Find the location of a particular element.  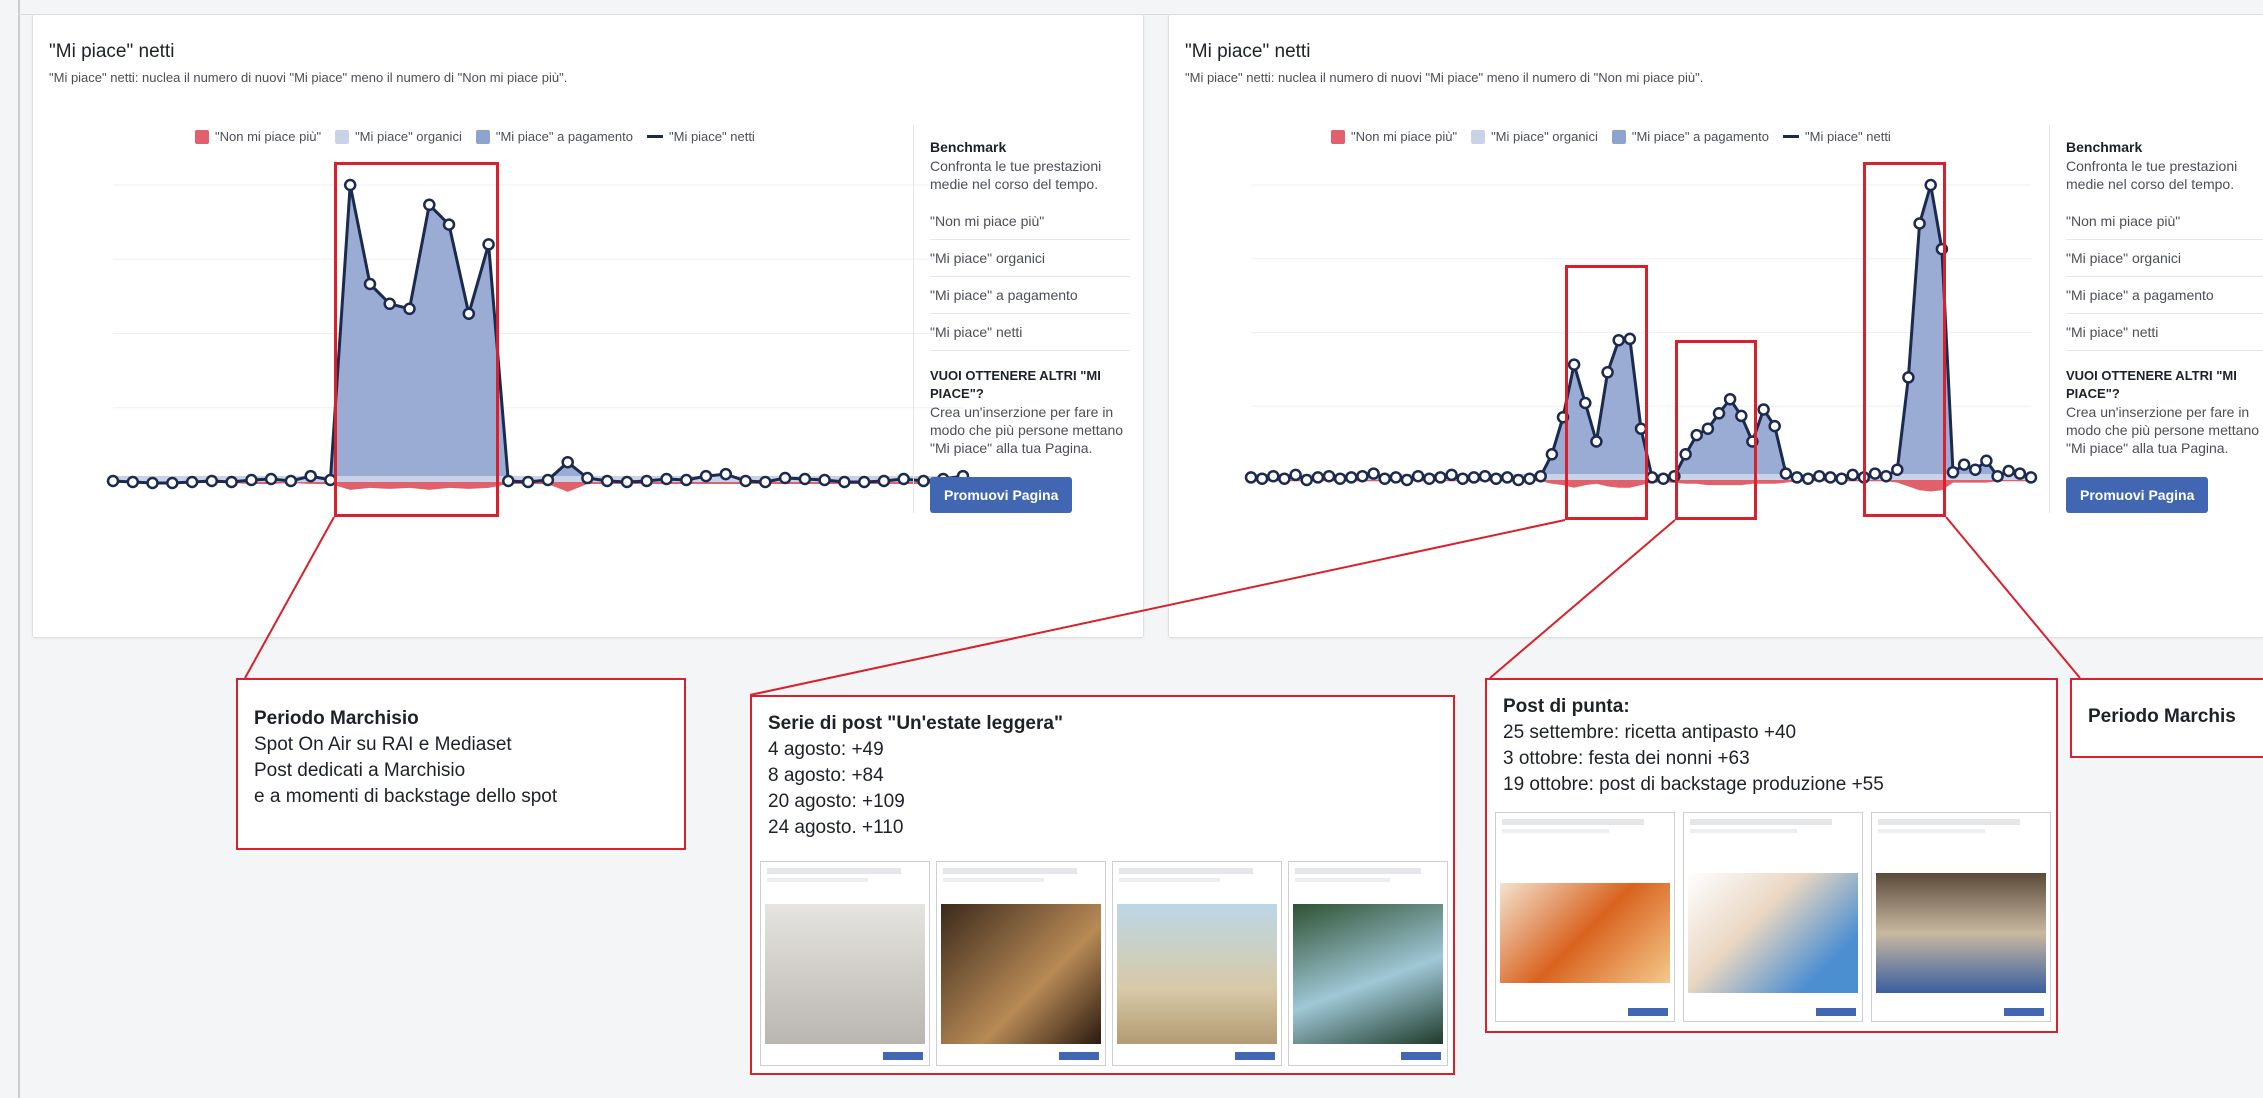

callout-title: Post di punta: is located at coordinates (1566, 706).